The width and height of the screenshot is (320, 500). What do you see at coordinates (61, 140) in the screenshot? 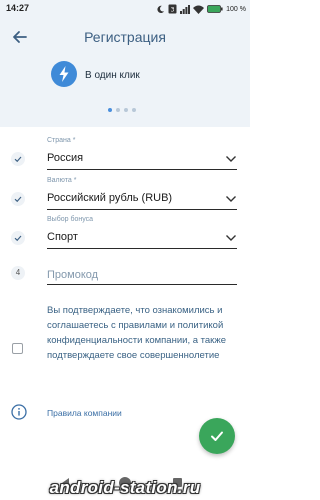
I see `country-label: Страна *` at bounding box center [61, 140].